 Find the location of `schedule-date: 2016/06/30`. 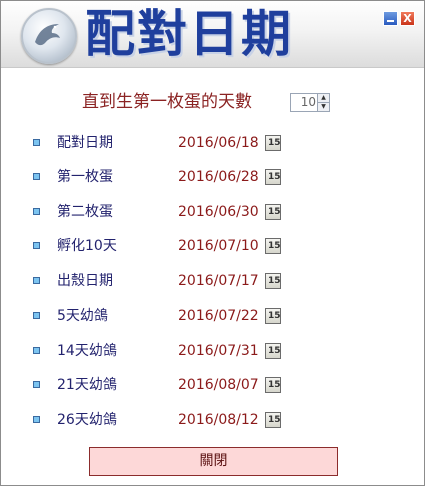

schedule-date: 2016/06/30 is located at coordinates (218, 212).